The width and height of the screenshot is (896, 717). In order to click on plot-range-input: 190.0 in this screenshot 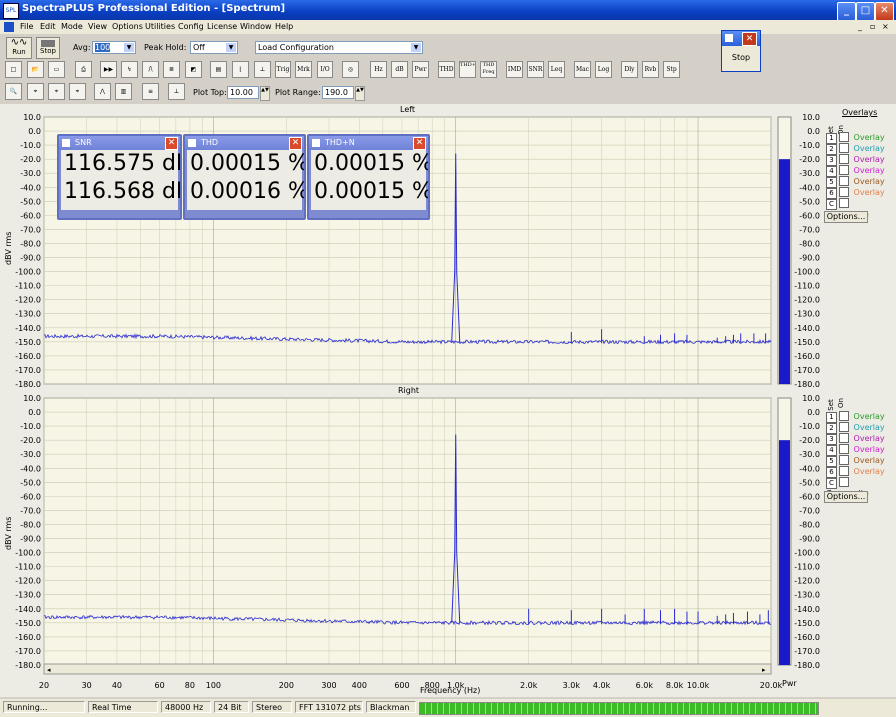, I will do `click(338, 92)`.